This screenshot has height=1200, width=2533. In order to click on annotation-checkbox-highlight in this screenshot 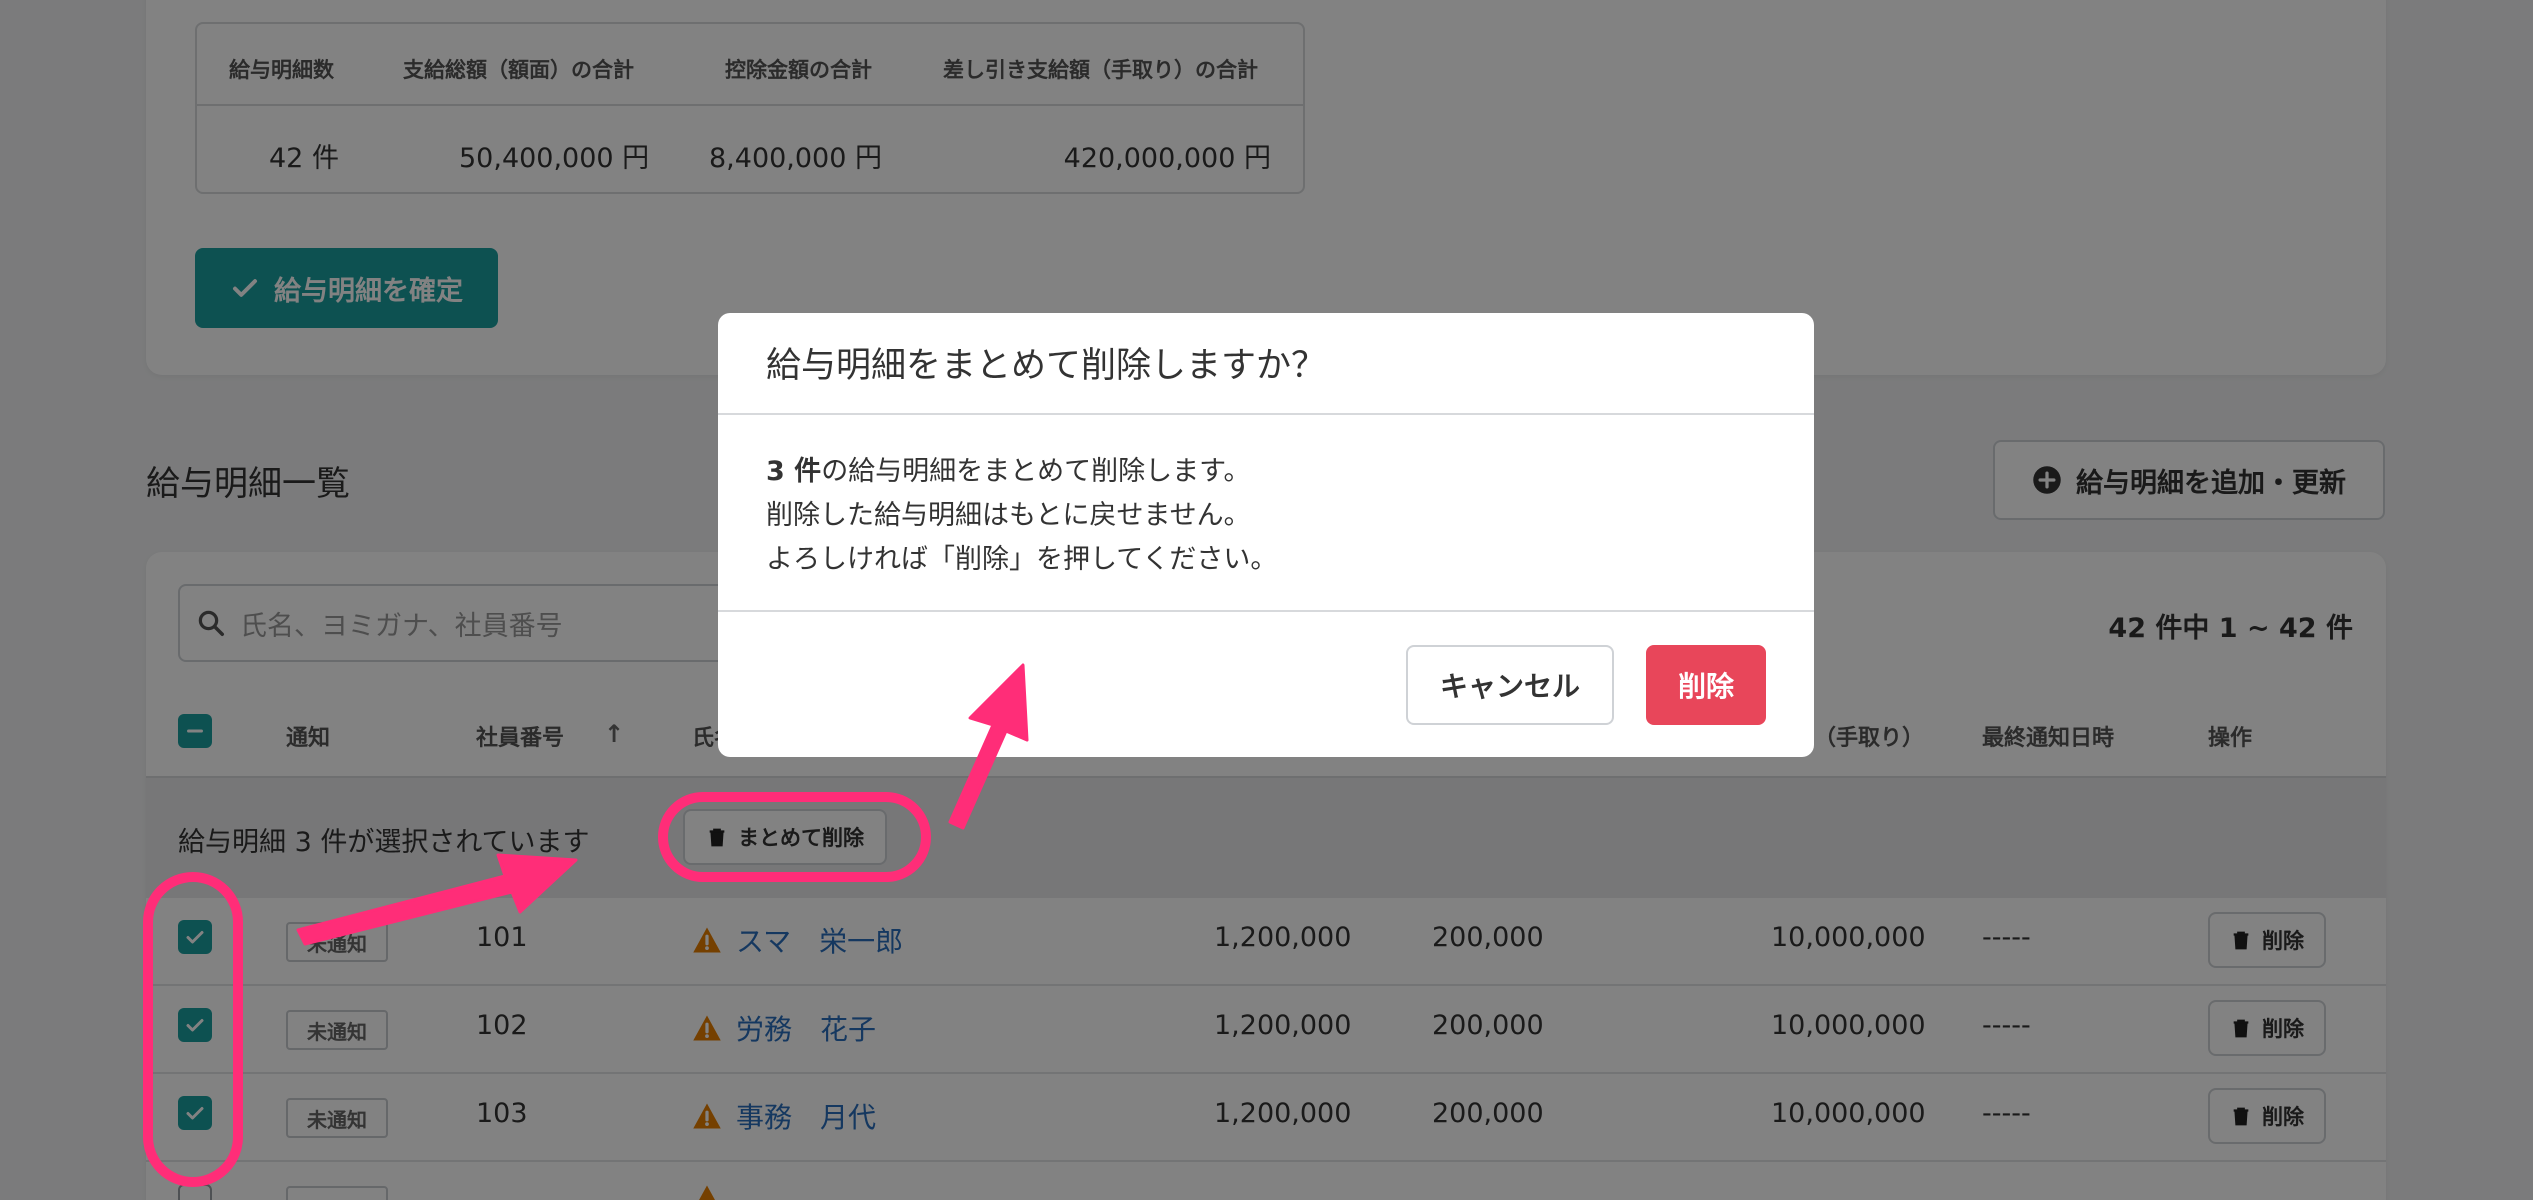, I will do `click(193, 1029)`.